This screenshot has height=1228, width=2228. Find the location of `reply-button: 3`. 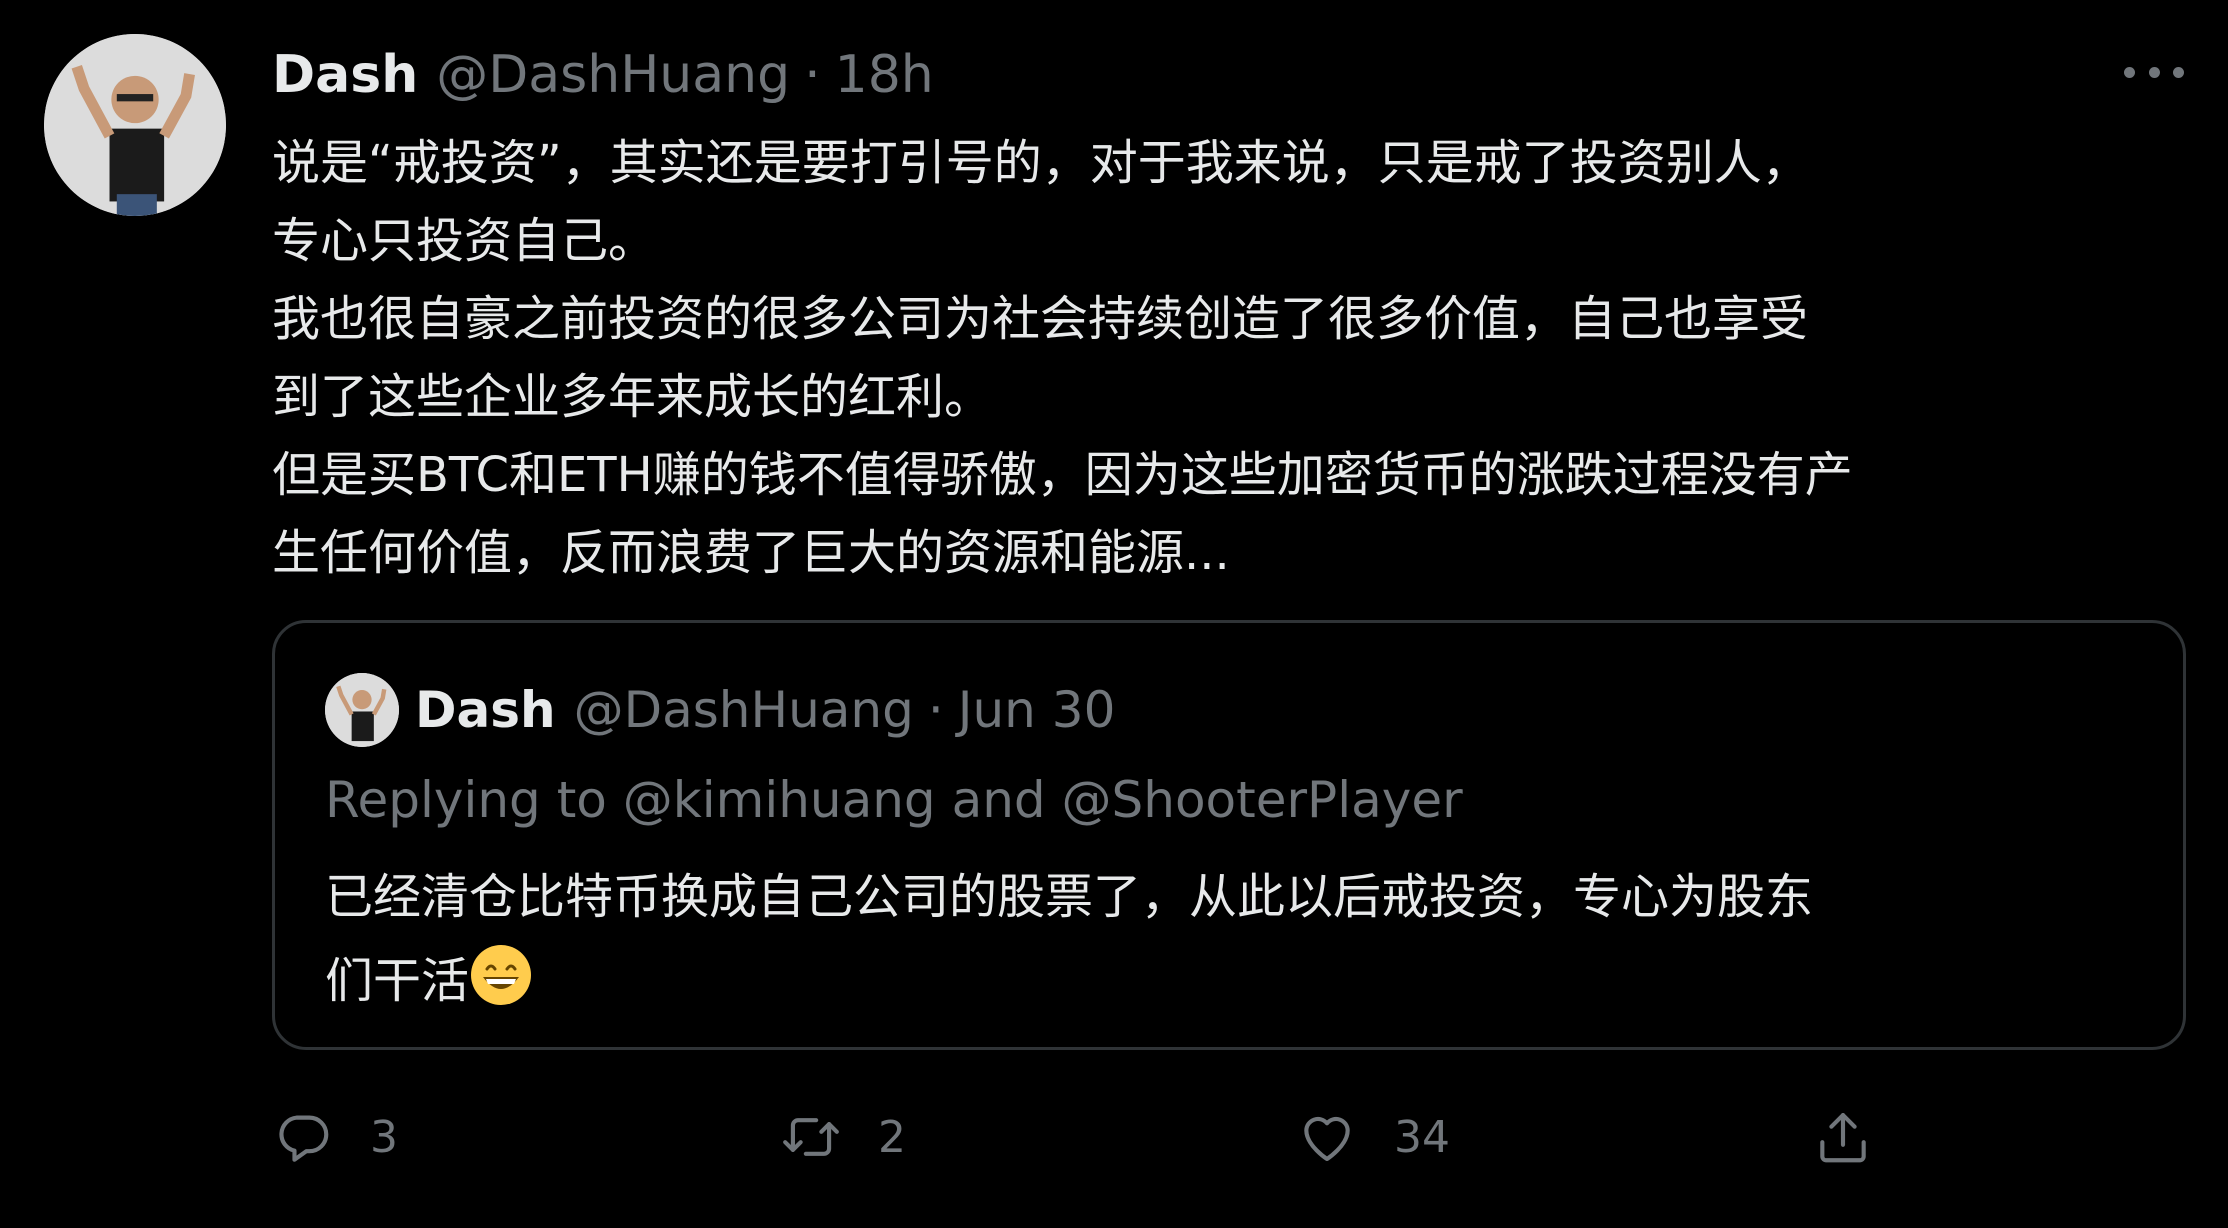

reply-button: 3 is located at coordinates (335, 1137).